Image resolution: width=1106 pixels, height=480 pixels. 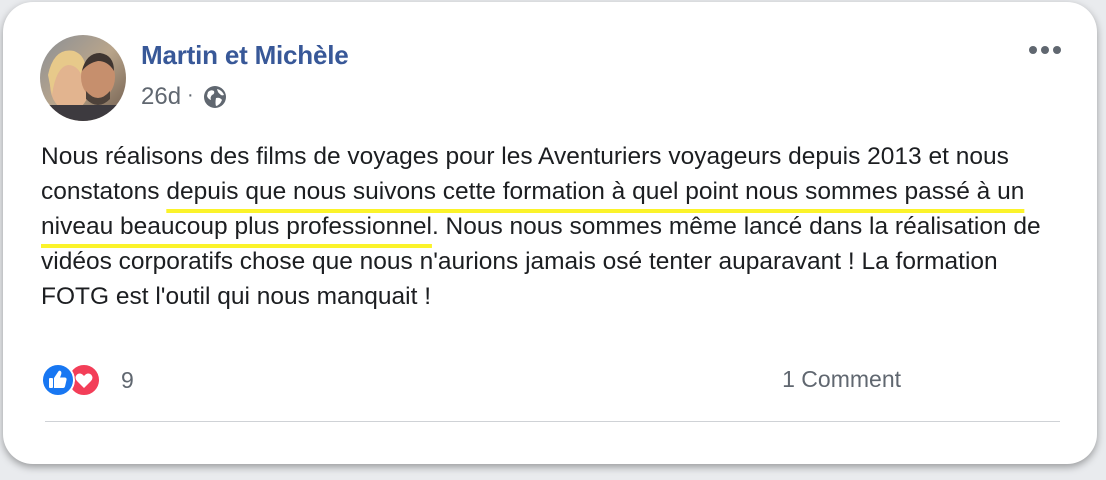 I want to click on avatar-photo, so click(x=83, y=78).